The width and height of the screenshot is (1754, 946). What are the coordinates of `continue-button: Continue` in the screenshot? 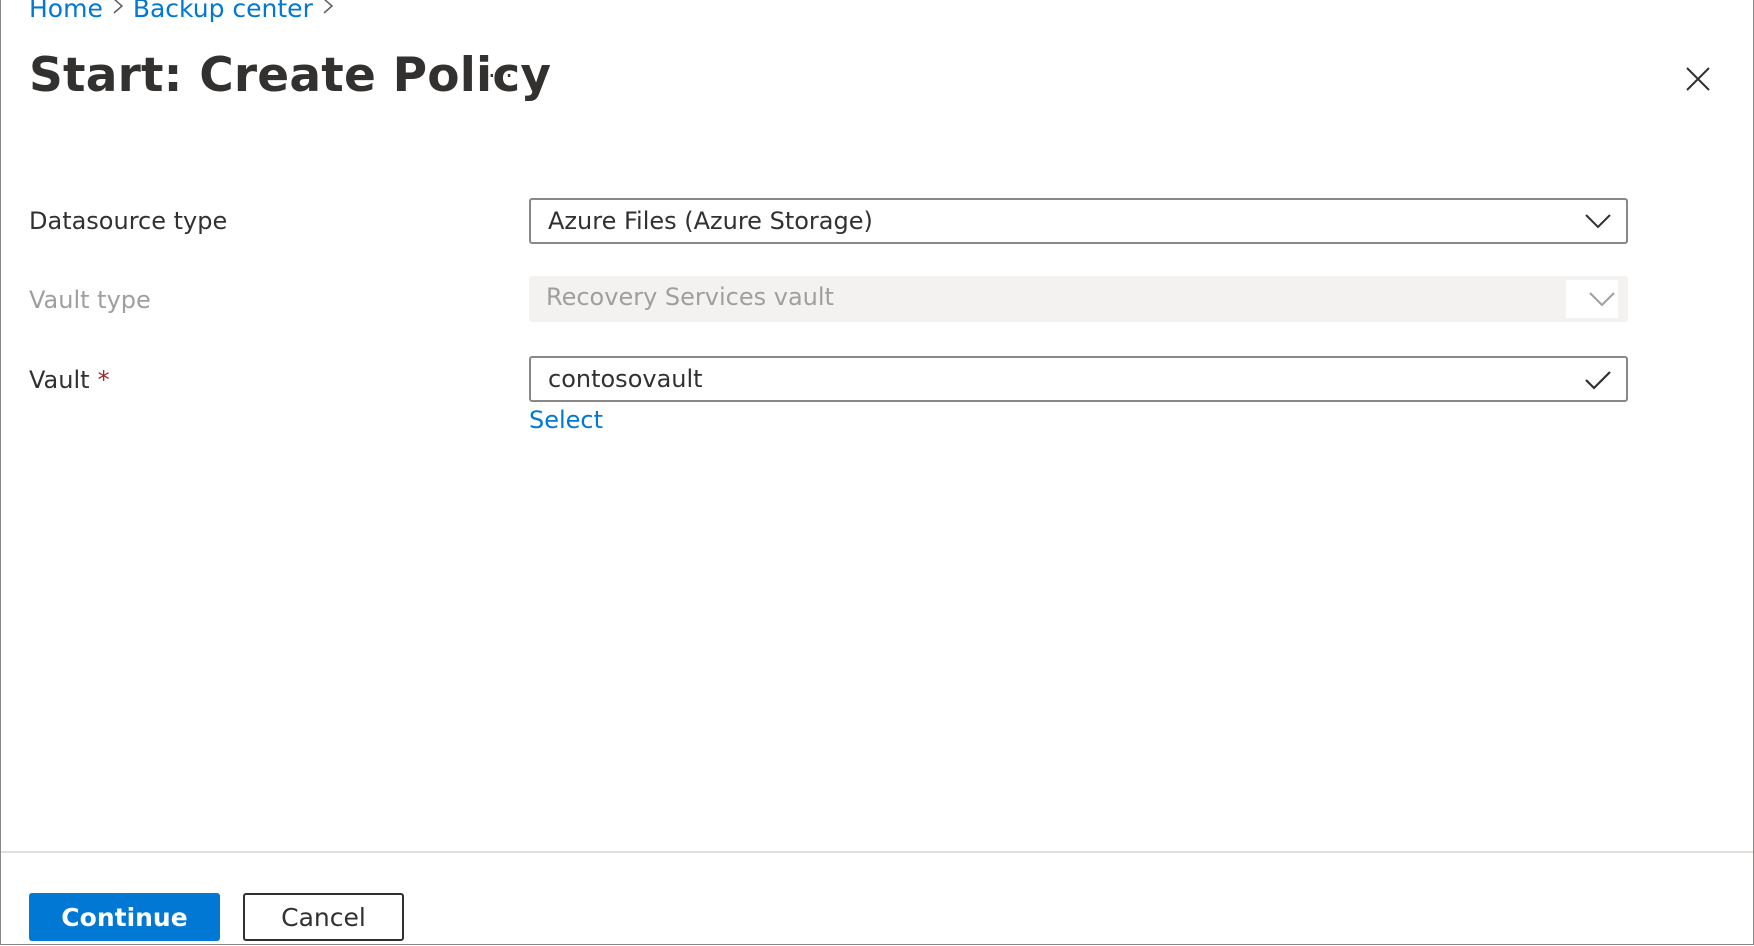 It's located at (124, 917).